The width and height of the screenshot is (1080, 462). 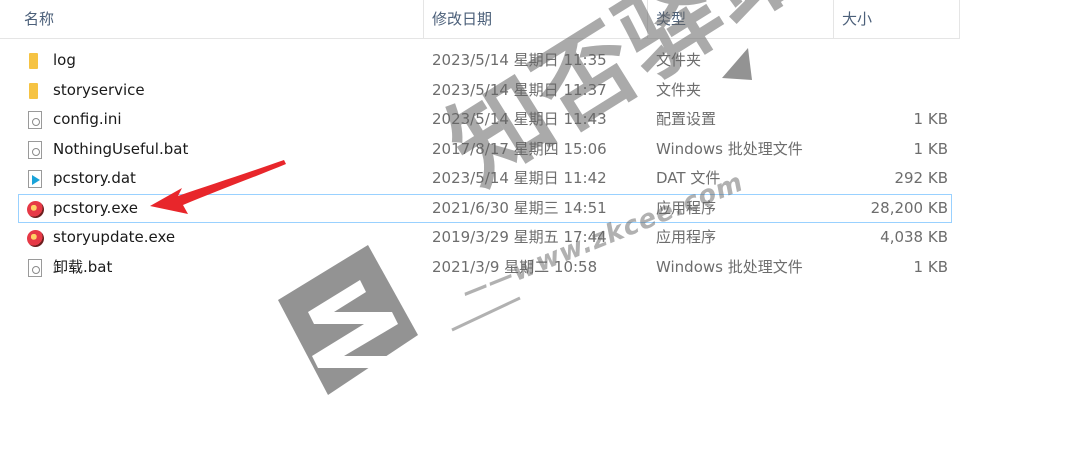 I want to click on file-name: pcstory.exe, so click(x=95, y=207).